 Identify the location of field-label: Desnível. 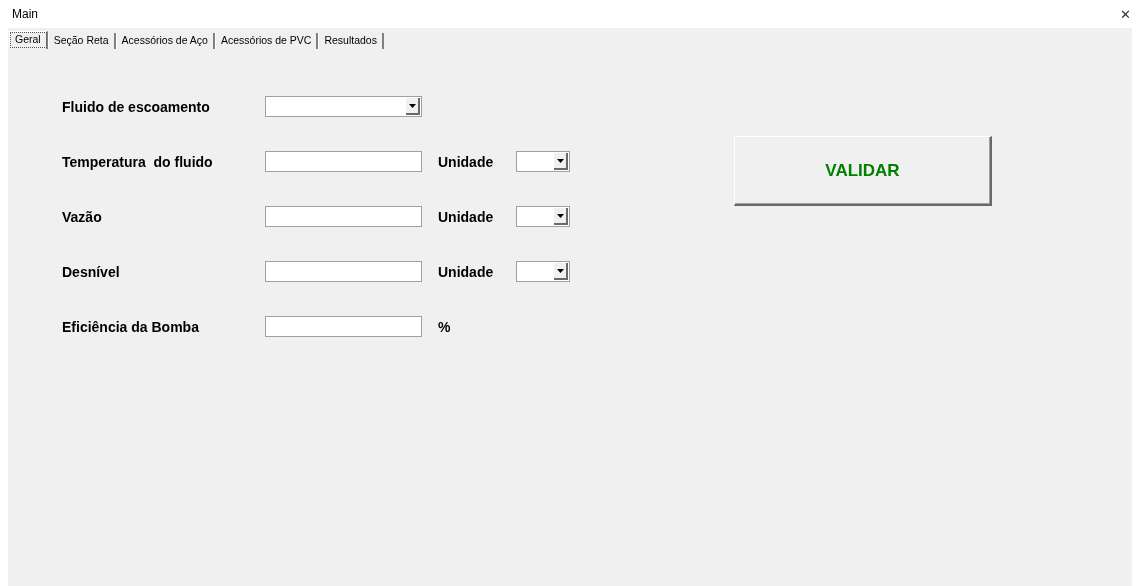
(91, 271).